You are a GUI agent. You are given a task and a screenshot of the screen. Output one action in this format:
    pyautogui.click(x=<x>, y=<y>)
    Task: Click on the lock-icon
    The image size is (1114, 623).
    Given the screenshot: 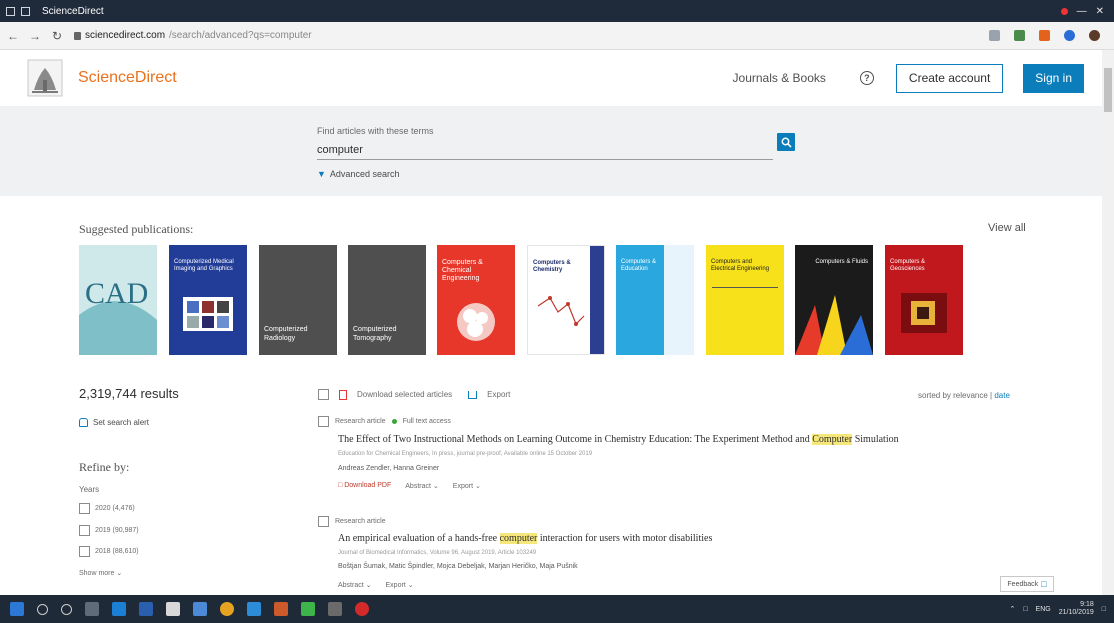 What is the action you would take?
    pyautogui.click(x=77, y=35)
    